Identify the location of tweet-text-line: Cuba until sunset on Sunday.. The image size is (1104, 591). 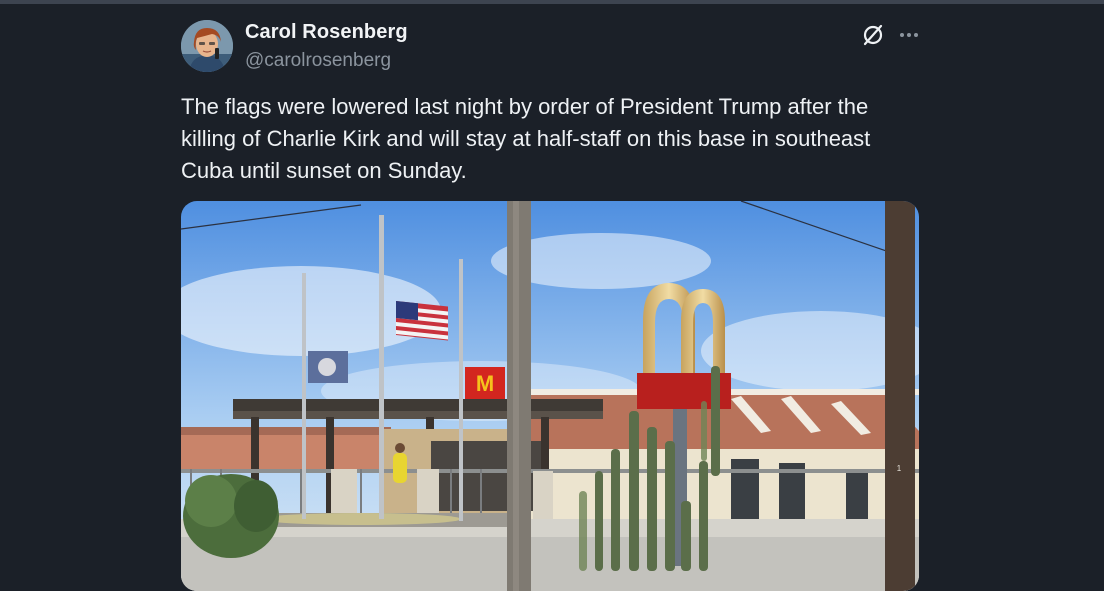
(324, 170).